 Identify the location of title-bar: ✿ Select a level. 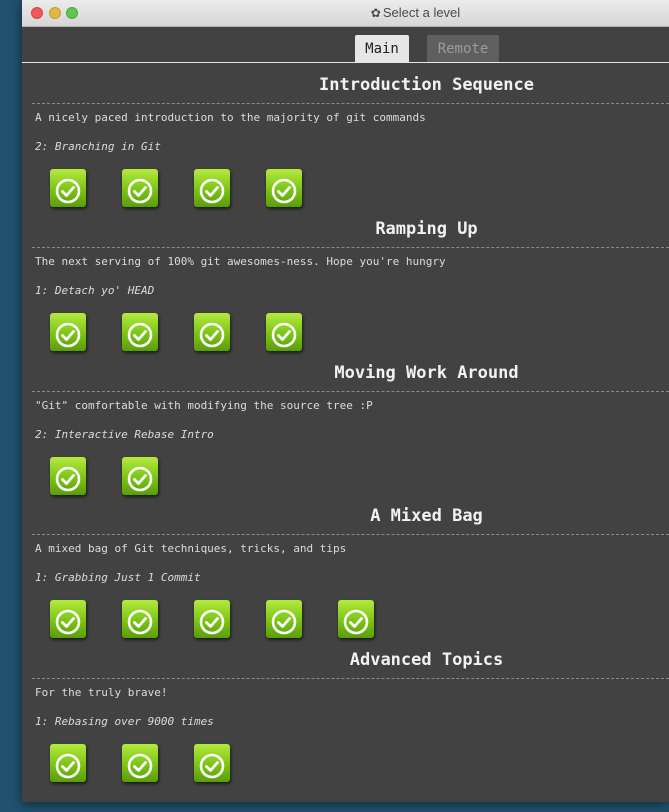
(345, 13).